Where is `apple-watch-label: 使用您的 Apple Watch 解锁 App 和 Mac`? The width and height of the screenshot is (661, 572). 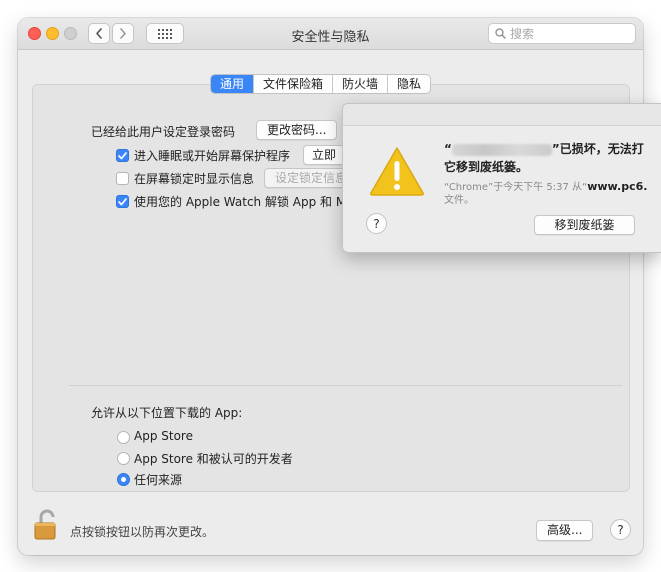
apple-watch-label: 使用您的 Apple Watch 解锁 App 和 Mac is located at coordinates (247, 202).